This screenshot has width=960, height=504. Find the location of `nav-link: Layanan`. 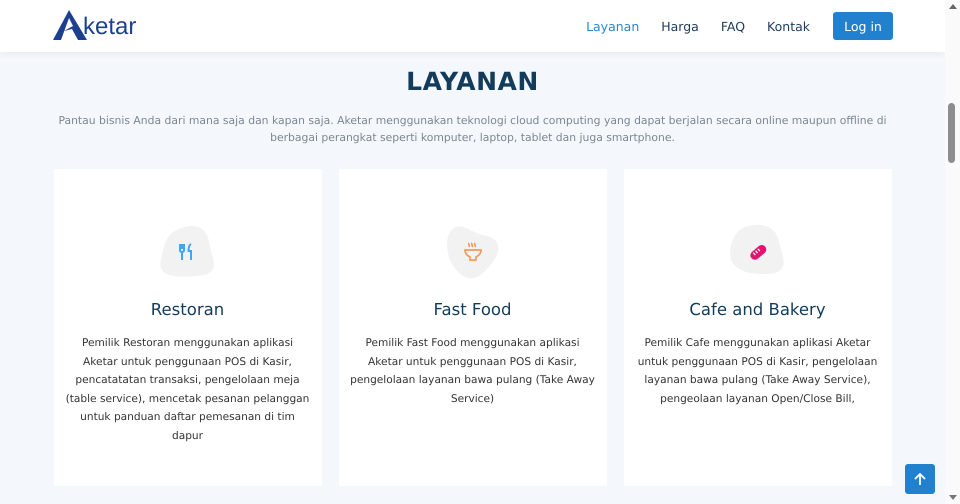

nav-link: Layanan is located at coordinates (612, 26).